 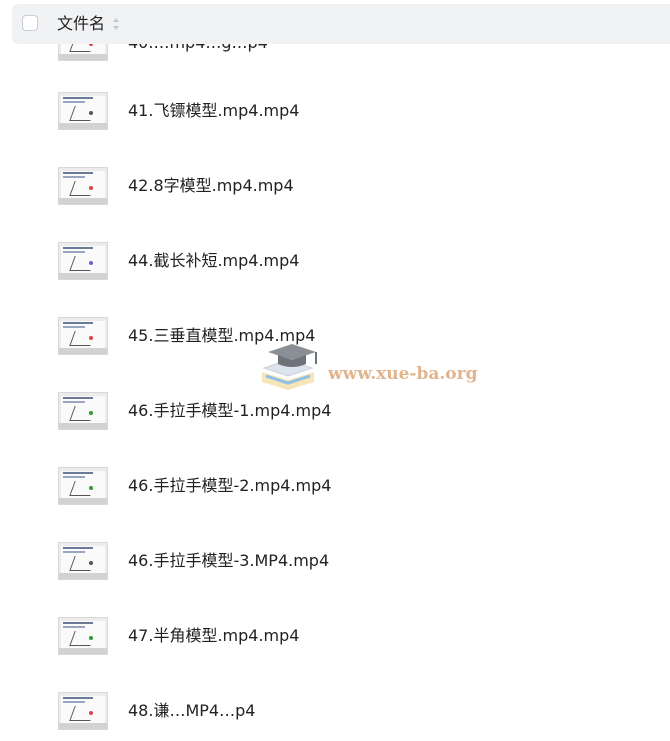 I want to click on file-name: 48.谦…MP4…p4, so click(x=191, y=711).